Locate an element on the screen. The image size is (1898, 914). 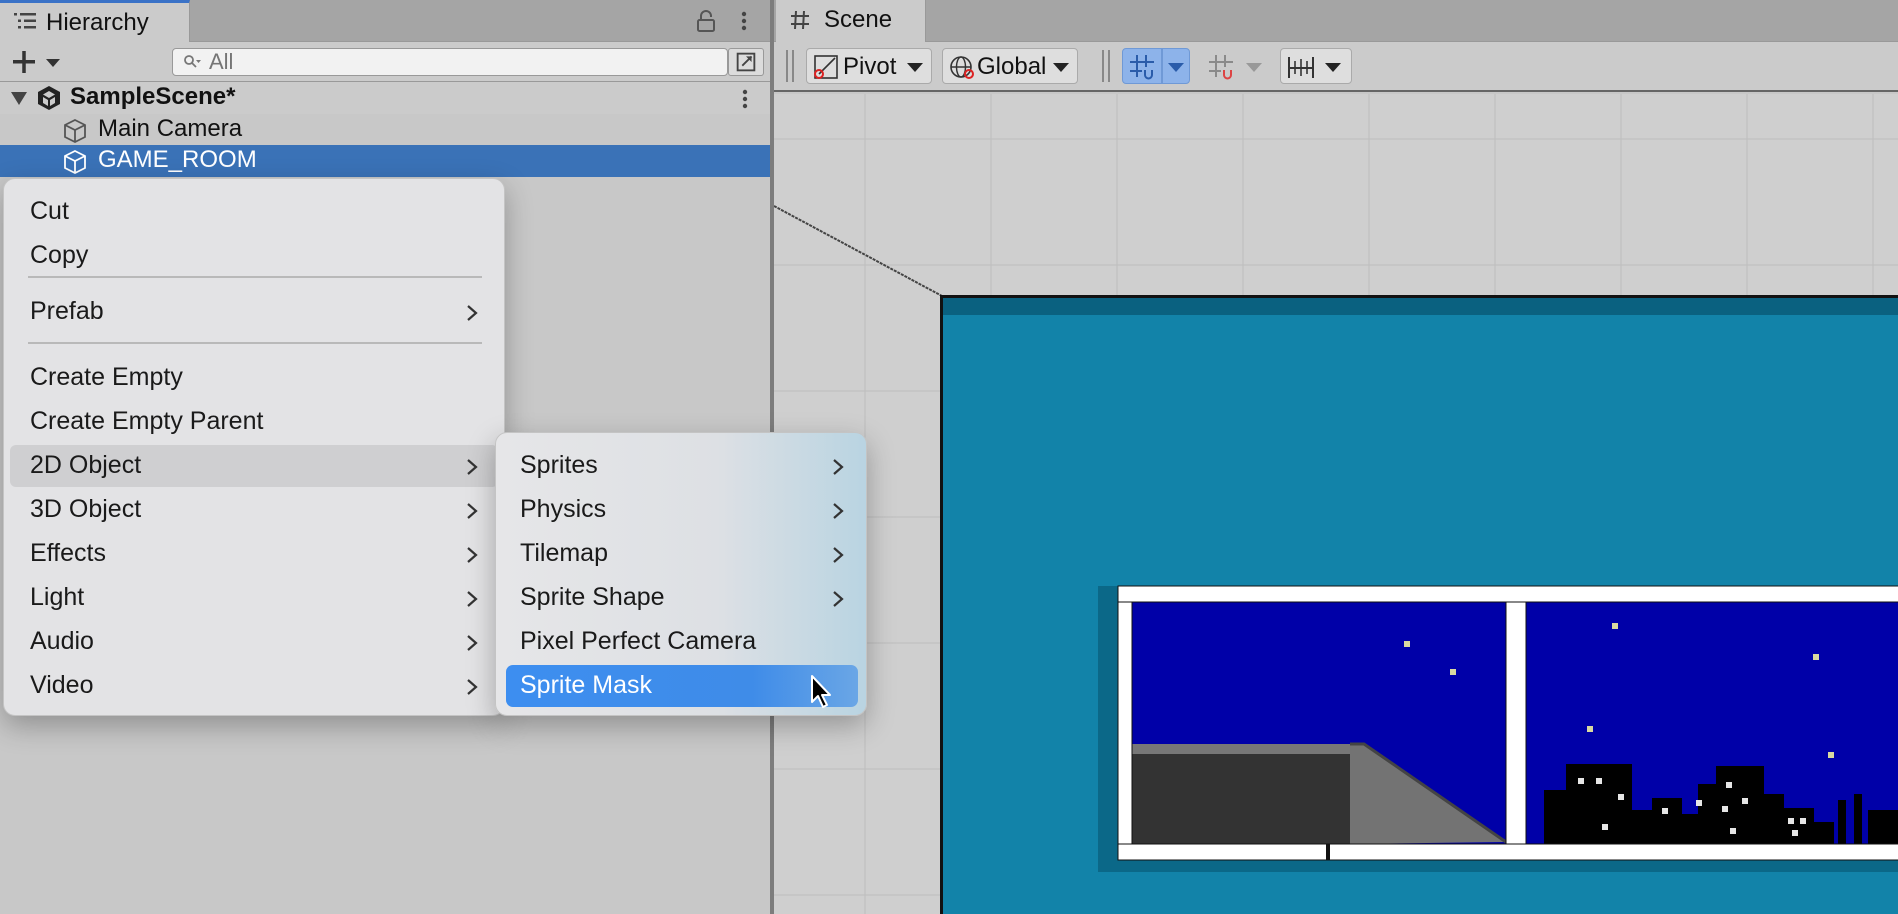
scene-name: SampleScene* is located at coordinates (153, 96).